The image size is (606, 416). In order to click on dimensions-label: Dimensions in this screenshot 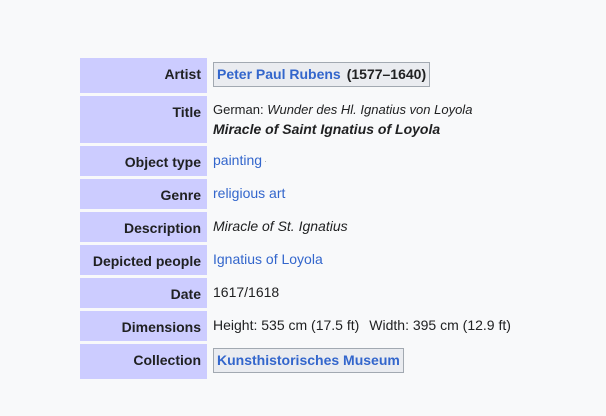, I will do `click(143, 326)`.